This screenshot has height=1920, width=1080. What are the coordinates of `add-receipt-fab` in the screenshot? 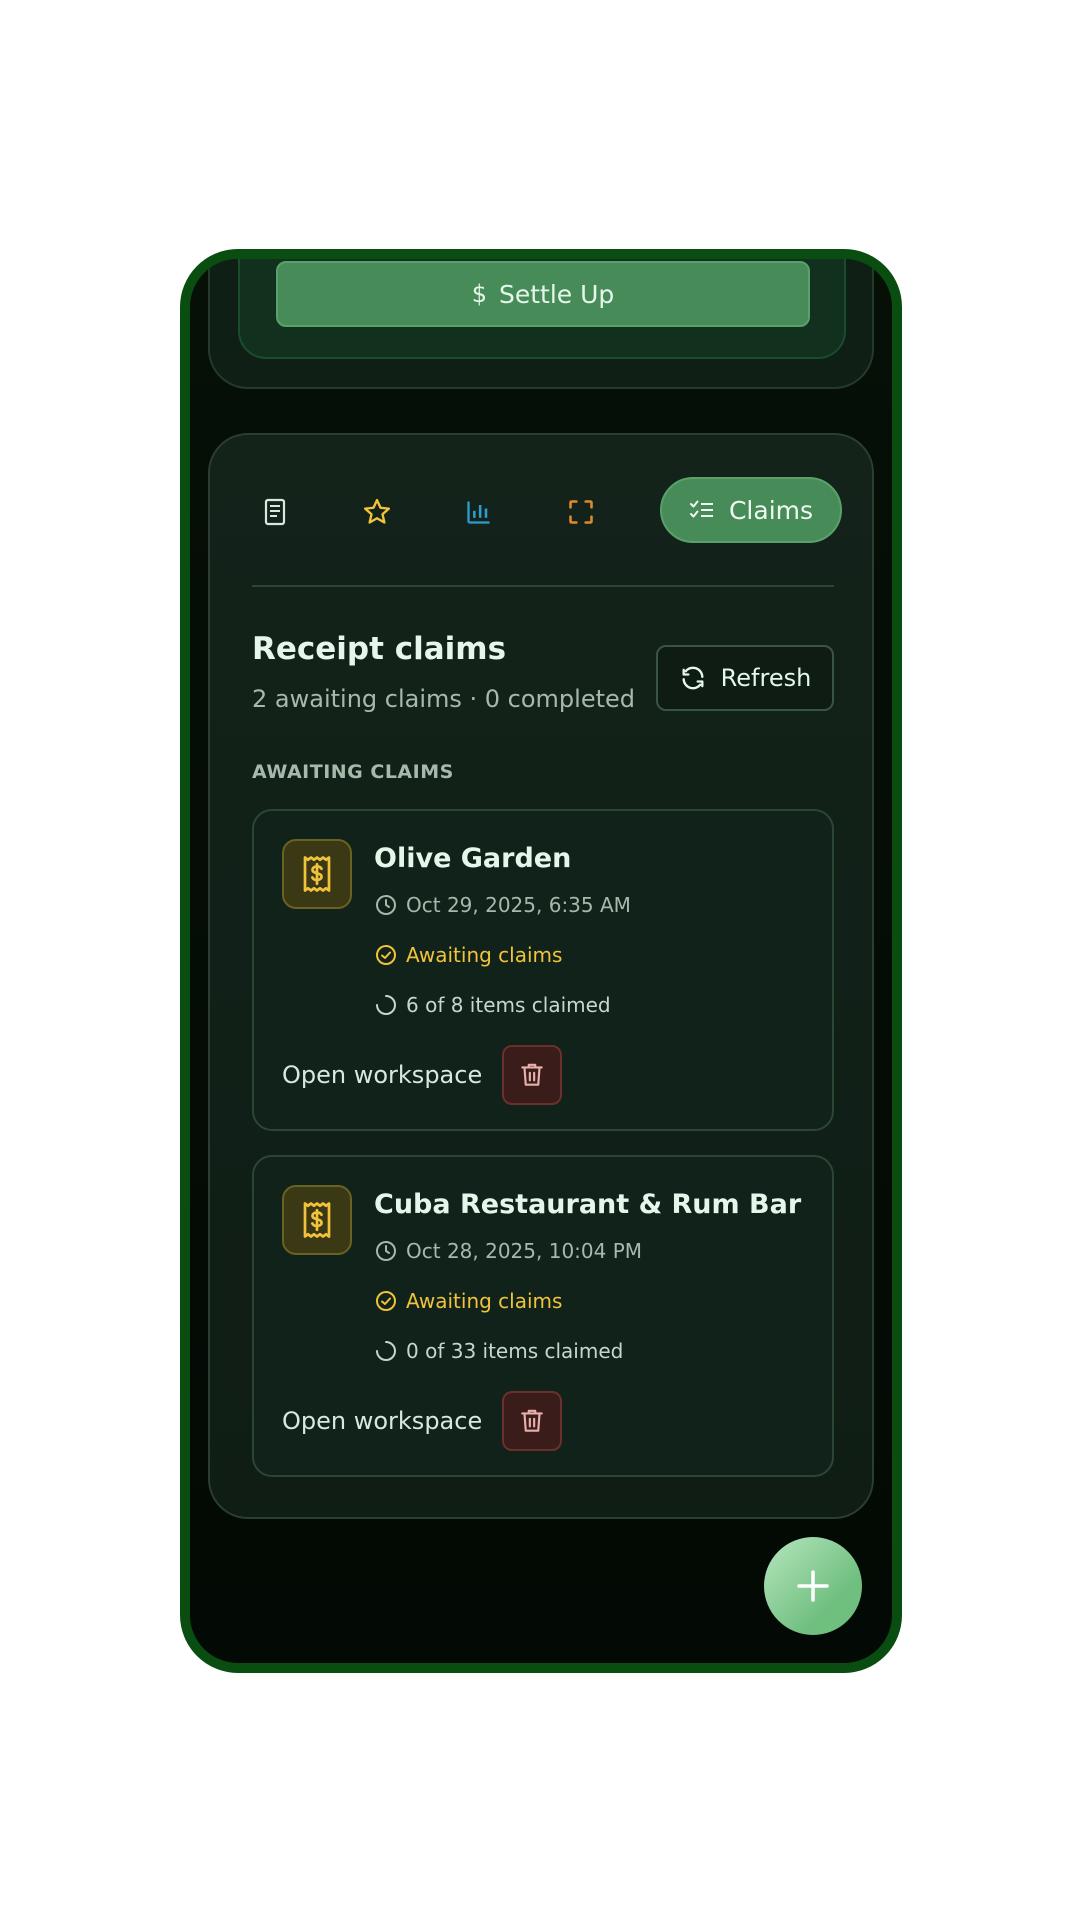 It's located at (813, 1586).